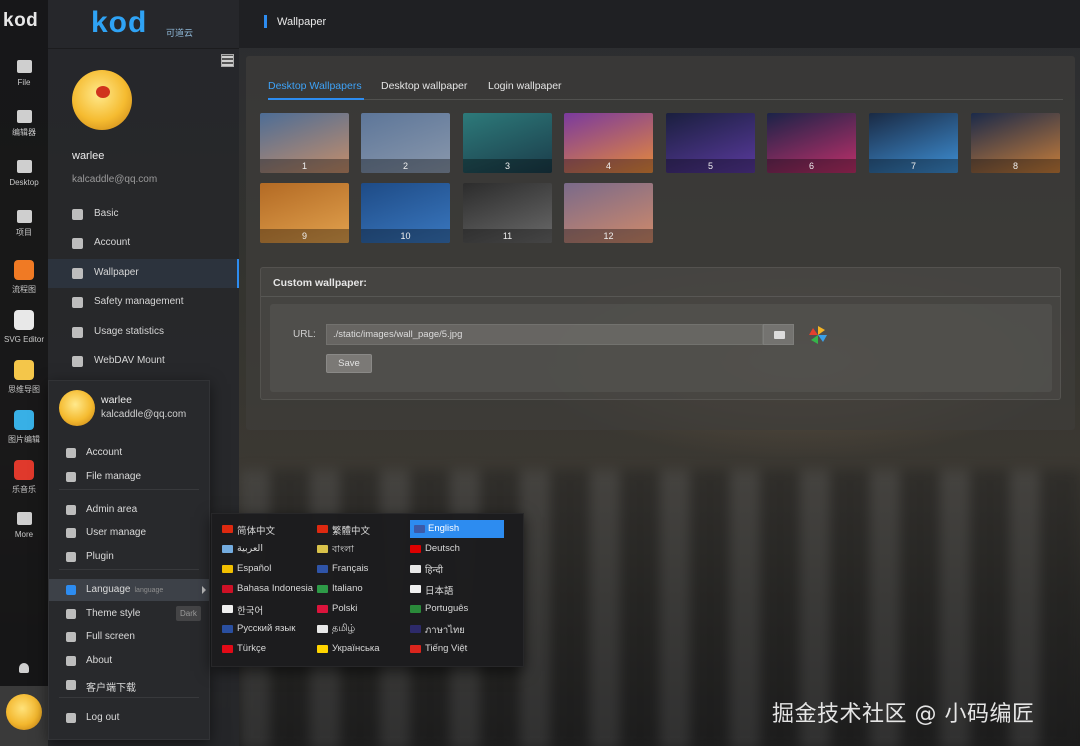  Describe the element at coordinates (913, 166) in the screenshot. I see `wallpaper-number: 7` at that location.